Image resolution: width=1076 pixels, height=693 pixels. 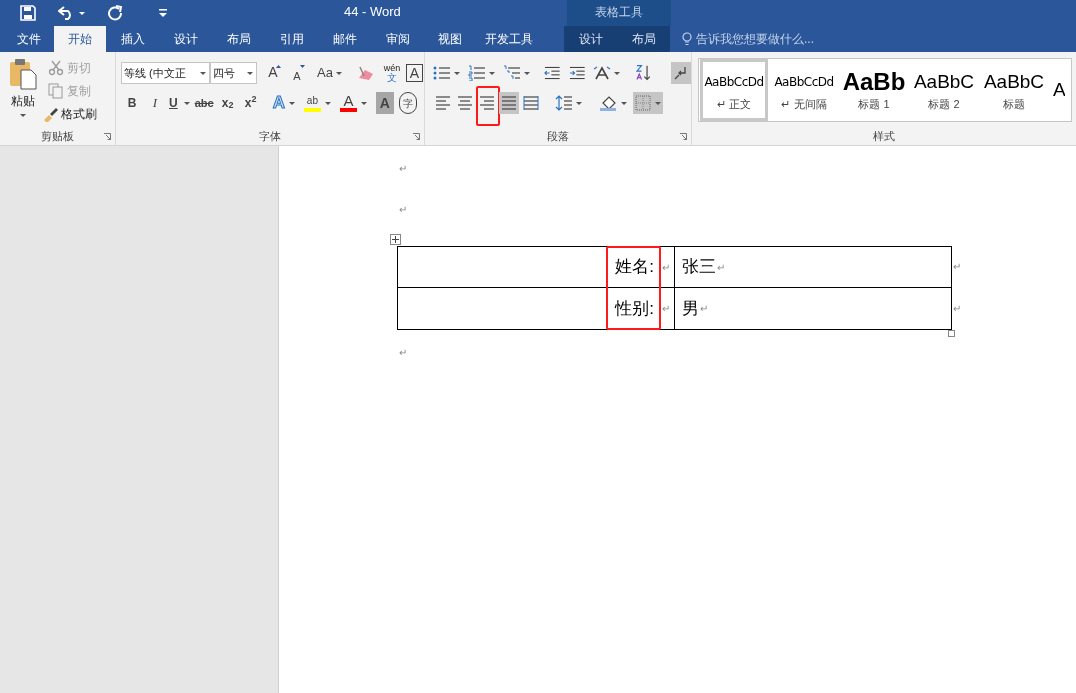 I want to click on table-cell: 姓名: ↵, so click(x=536, y=267).